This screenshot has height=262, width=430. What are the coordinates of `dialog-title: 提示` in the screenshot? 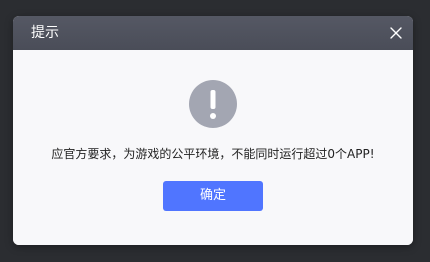 It's located at (45, 33).